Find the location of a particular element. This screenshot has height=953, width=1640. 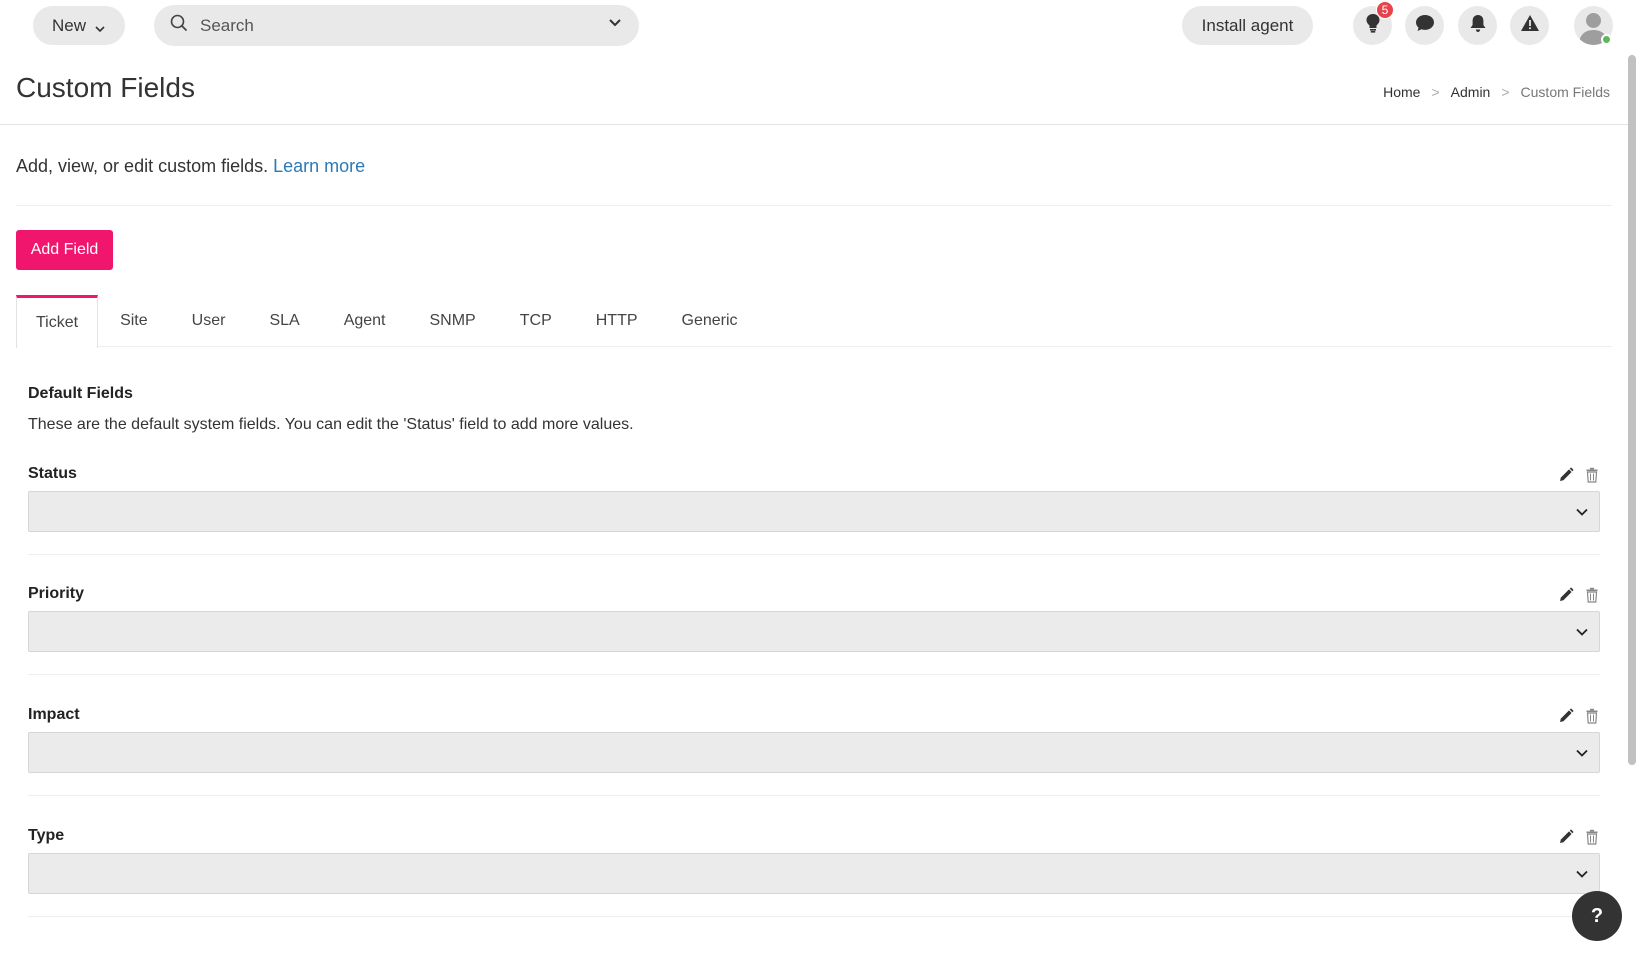

page-title: Custom Fields is located at coordinates (105, 87).